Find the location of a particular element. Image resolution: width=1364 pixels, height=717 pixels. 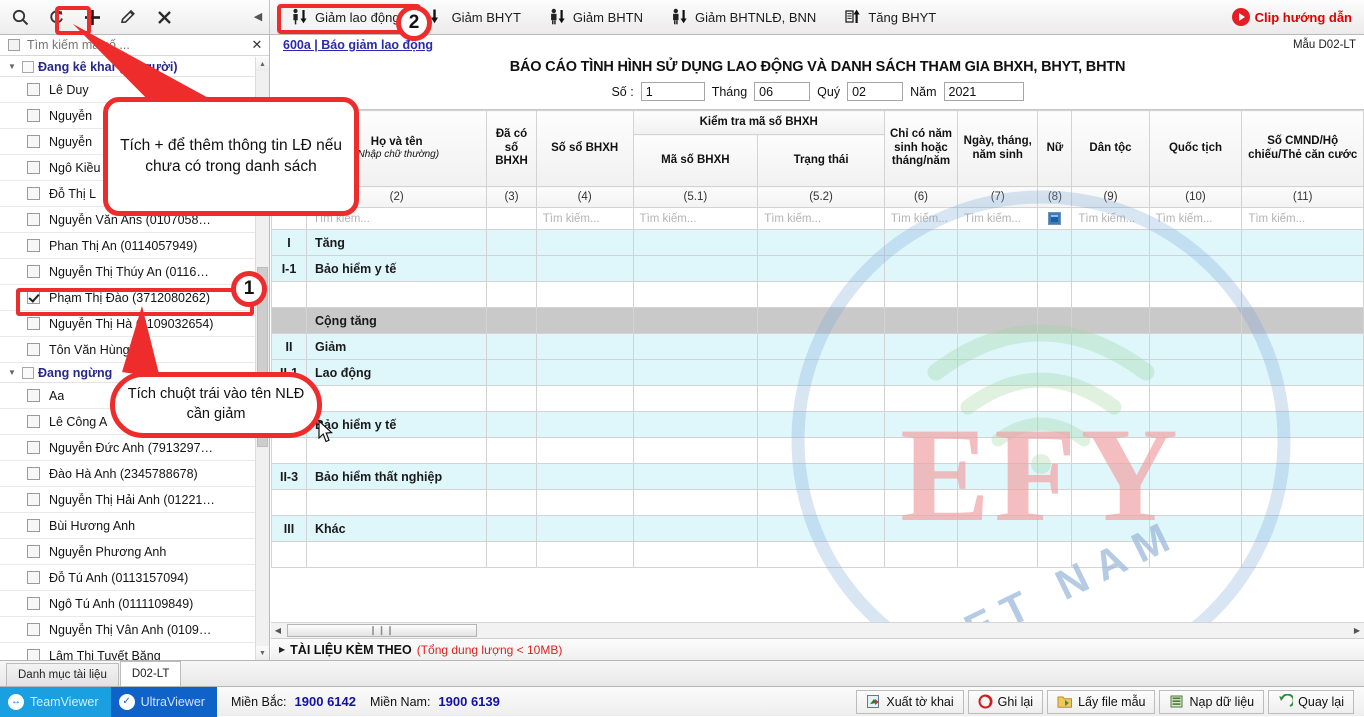

list-item-selected: Phạm Thị Đào (3712080262) is located at coordinates (128, 298).